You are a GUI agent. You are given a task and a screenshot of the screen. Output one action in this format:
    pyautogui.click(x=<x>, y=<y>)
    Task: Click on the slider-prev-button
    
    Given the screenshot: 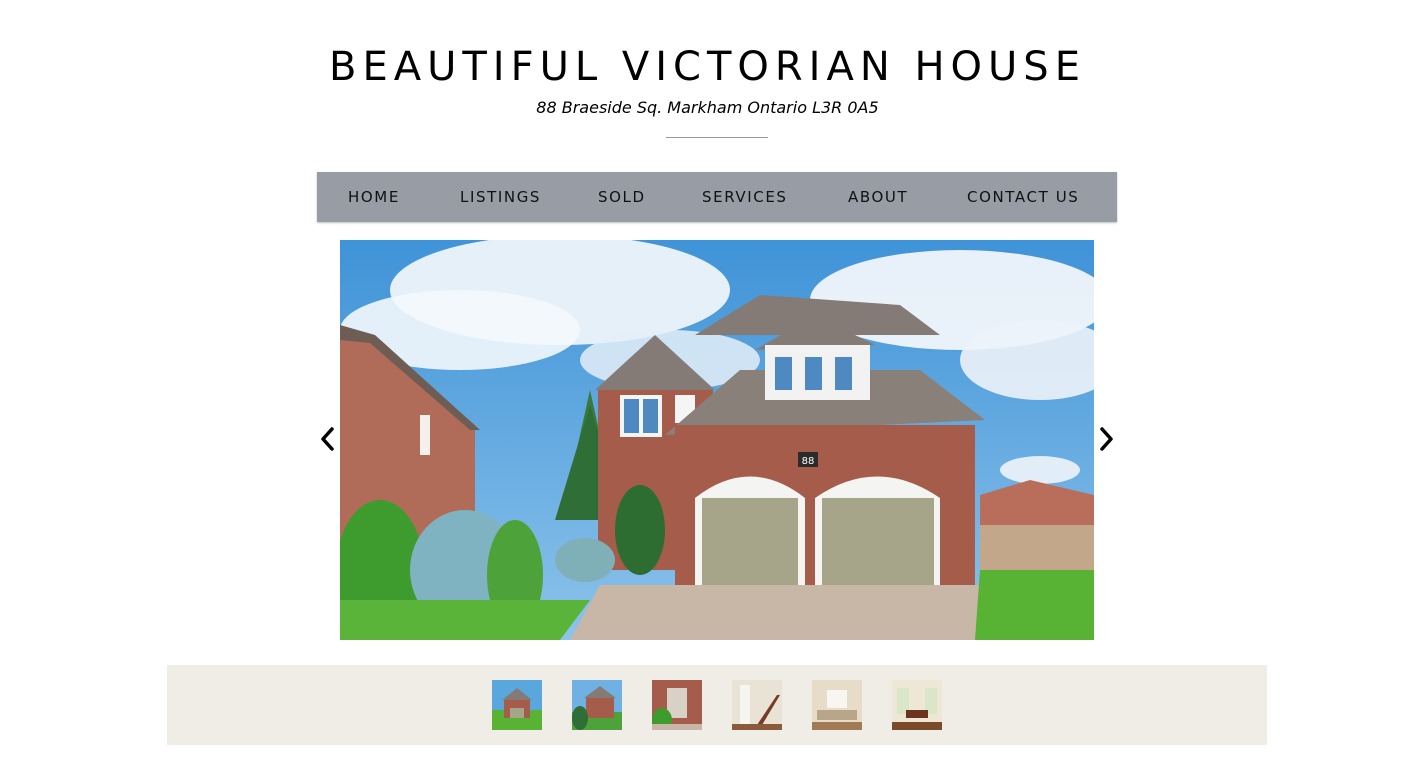 What is the action you would take?
    pyautogui.click(x=328, y=439)
    